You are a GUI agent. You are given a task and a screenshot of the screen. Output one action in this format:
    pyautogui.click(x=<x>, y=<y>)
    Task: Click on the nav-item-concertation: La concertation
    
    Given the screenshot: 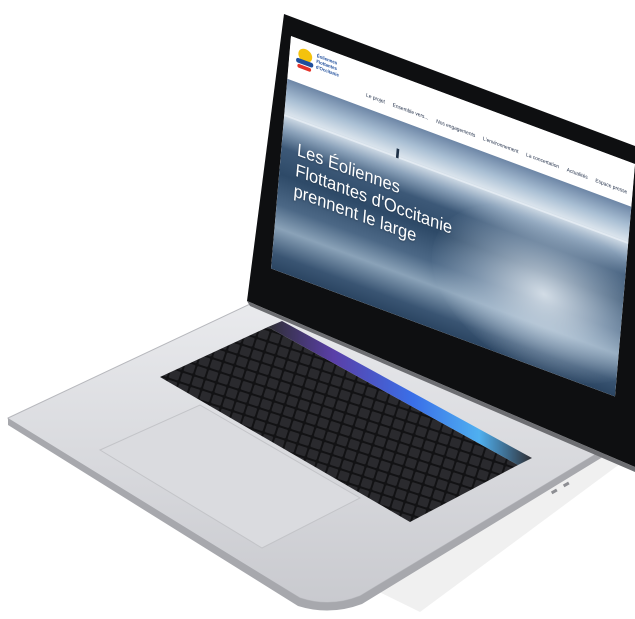 What is the action you would take?
    pyautogui.click(x=542, y=161)
    